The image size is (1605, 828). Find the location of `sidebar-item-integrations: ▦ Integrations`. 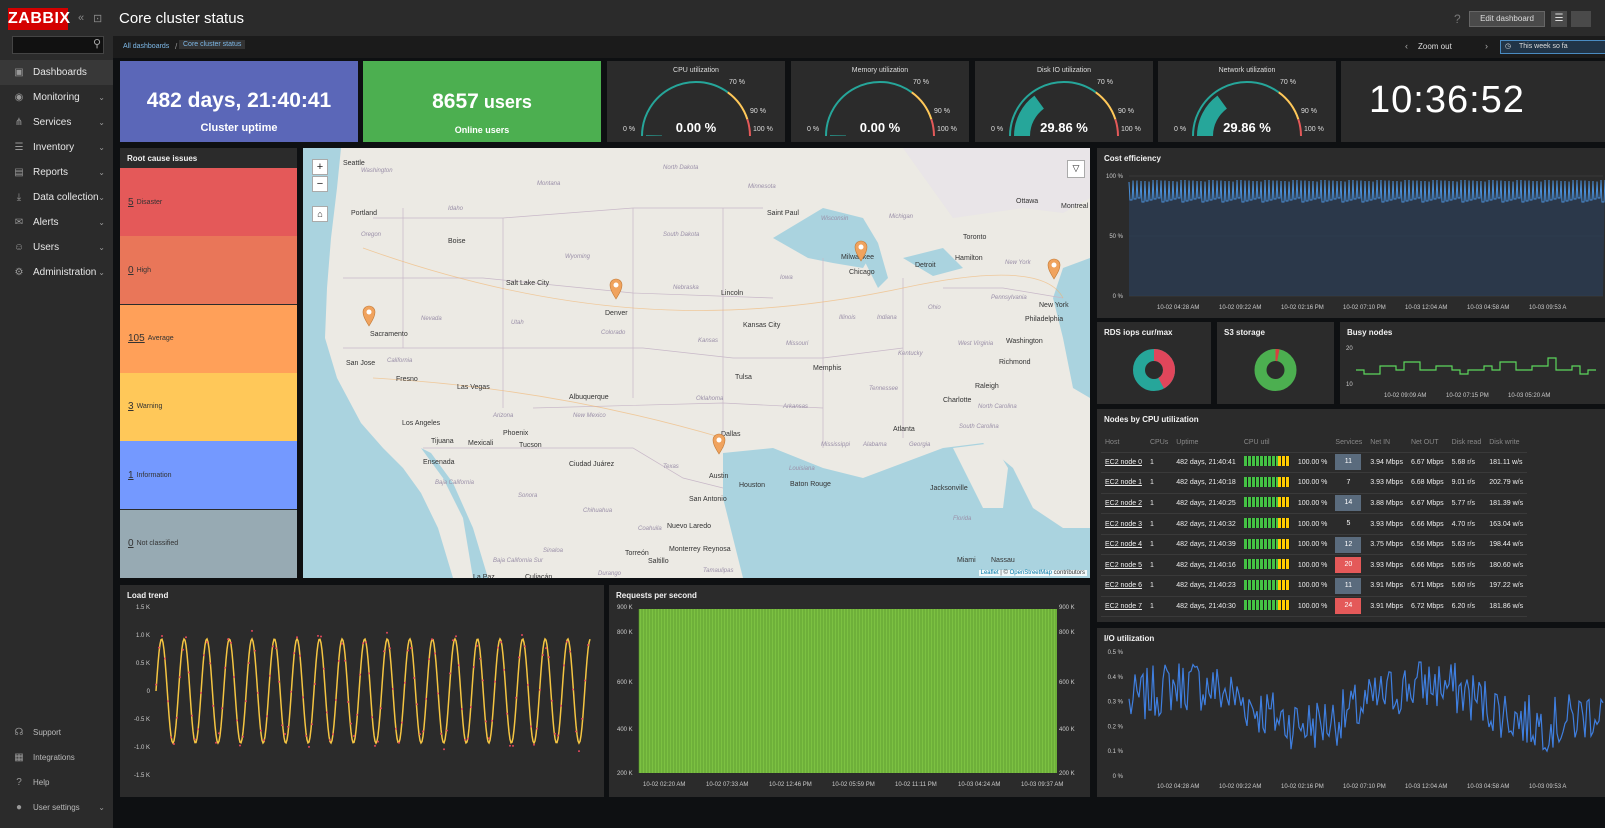

sidebar-item-integrations: ▦ Integrations is located at coordinates (56, 757).